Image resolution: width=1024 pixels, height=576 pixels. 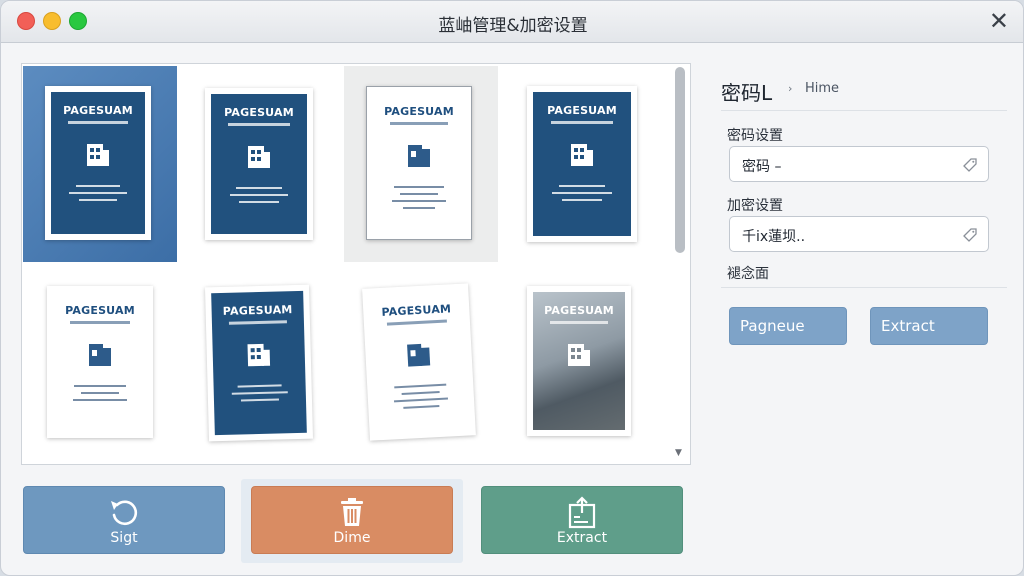 What do you see at coordinates (352, 512) in the screenshot?
I see `trash-icon` at bounding box center [352, 512].